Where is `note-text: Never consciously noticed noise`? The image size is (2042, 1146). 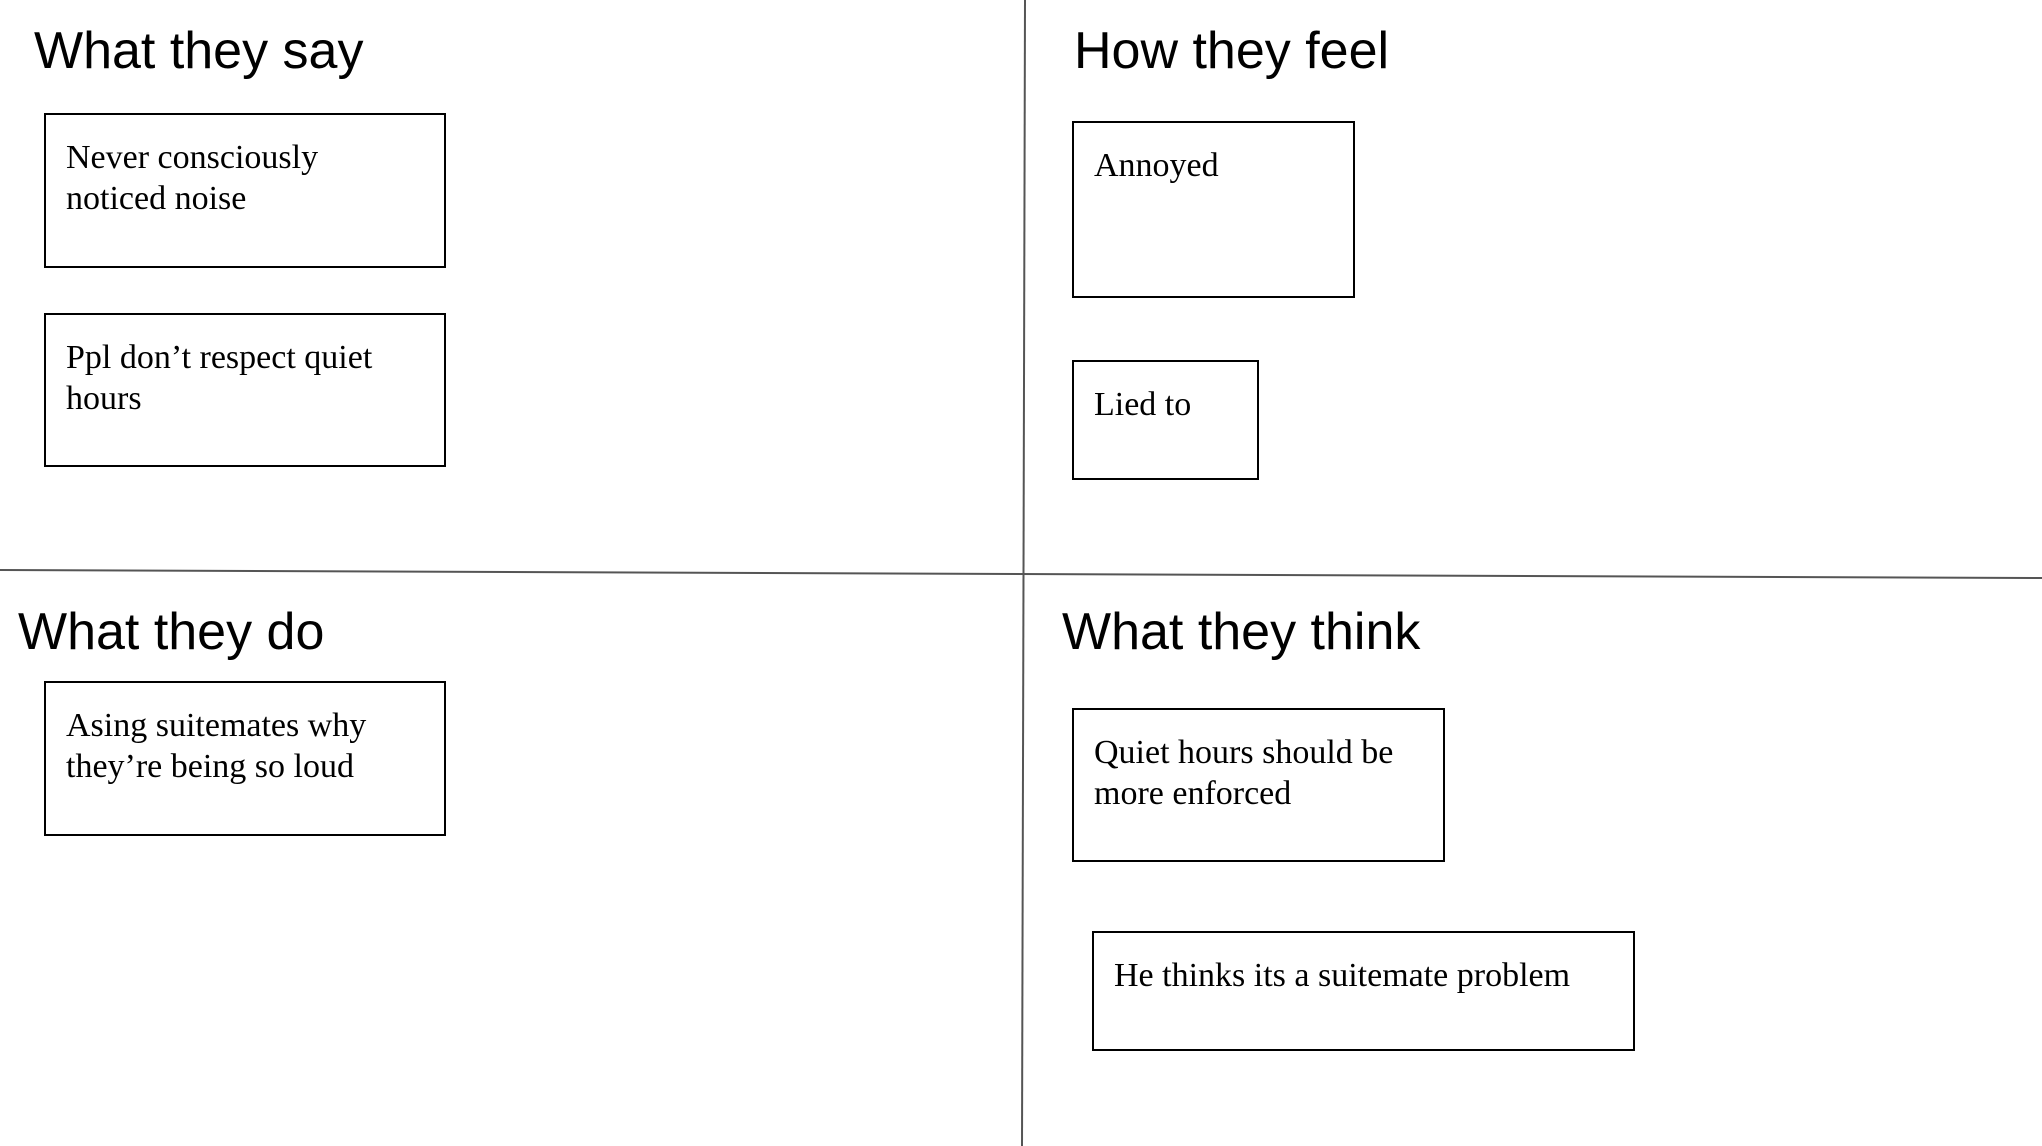 note-text: Never consciously noticed noise is located at coordinates (192, 178).